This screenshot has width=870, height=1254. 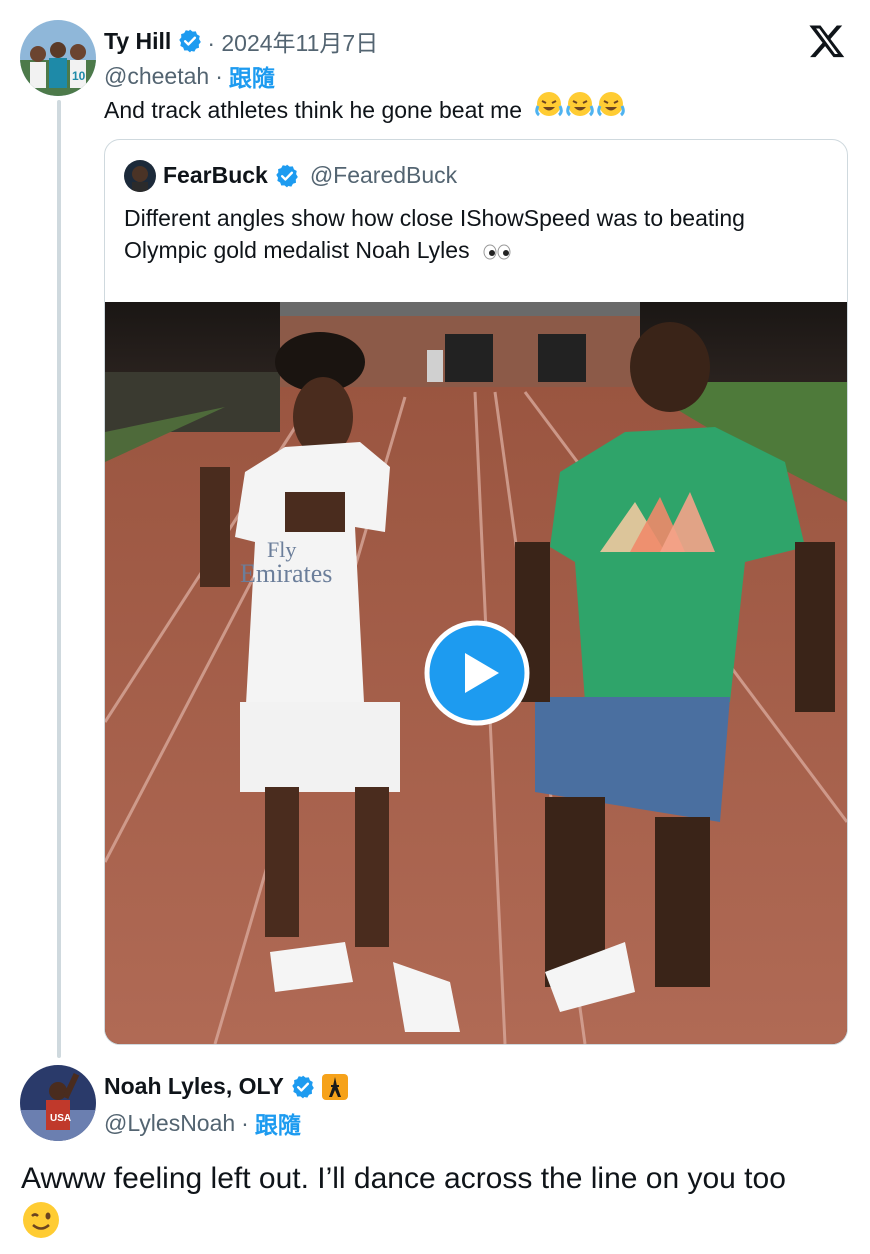 What do you see at coordinates (292, 41) in the screenshot?
I see `tweet-date: · 2024年11月7日` at bounding box center [292, 41].